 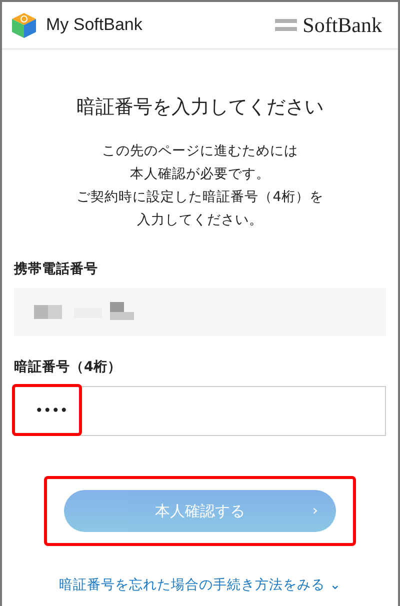 I want to click on app-logo-icon, so click(x=24, y=25).